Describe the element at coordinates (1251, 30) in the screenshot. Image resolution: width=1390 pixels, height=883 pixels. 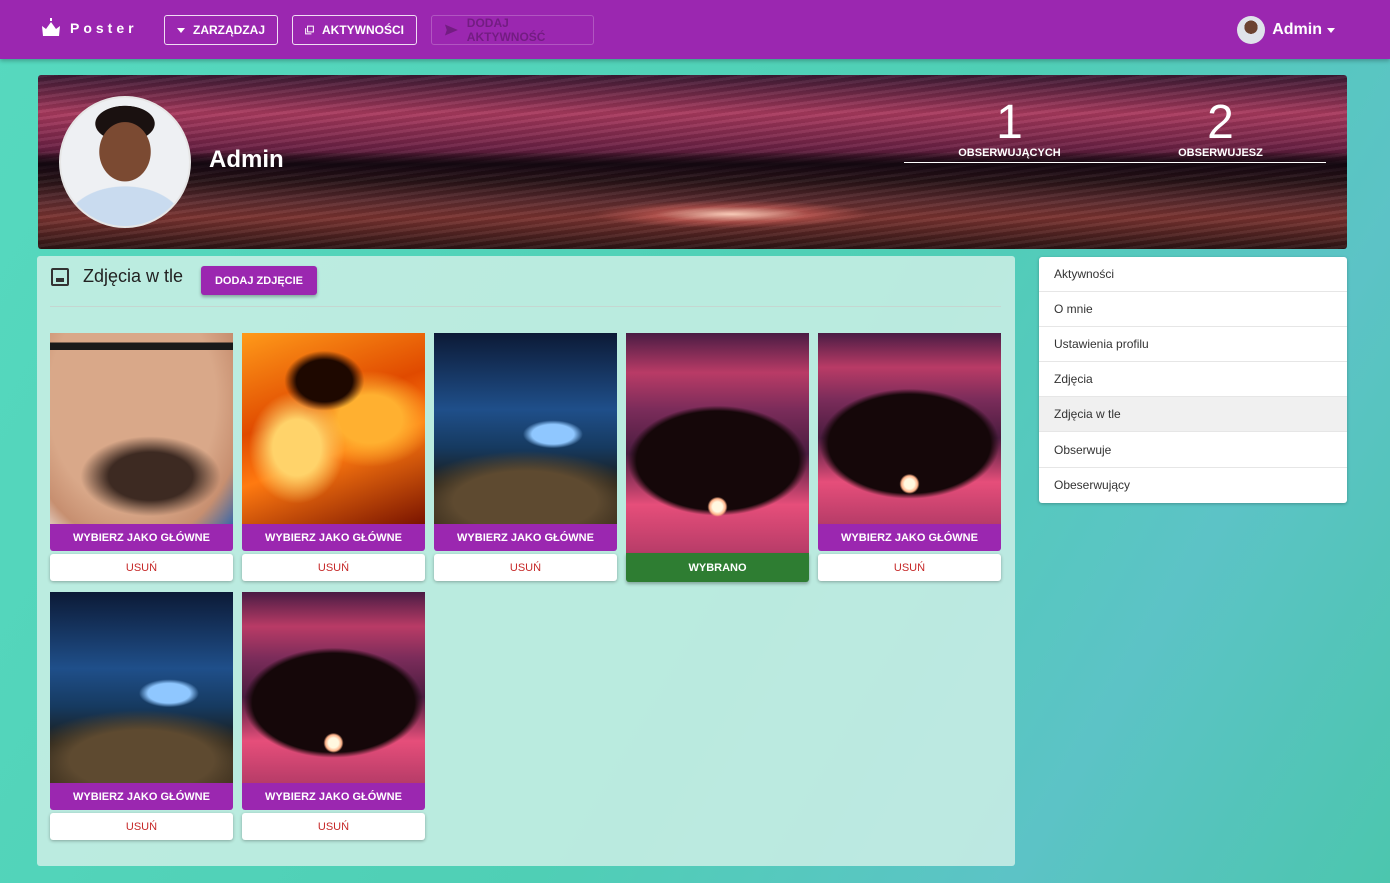
I see `user-avatar` at that location.